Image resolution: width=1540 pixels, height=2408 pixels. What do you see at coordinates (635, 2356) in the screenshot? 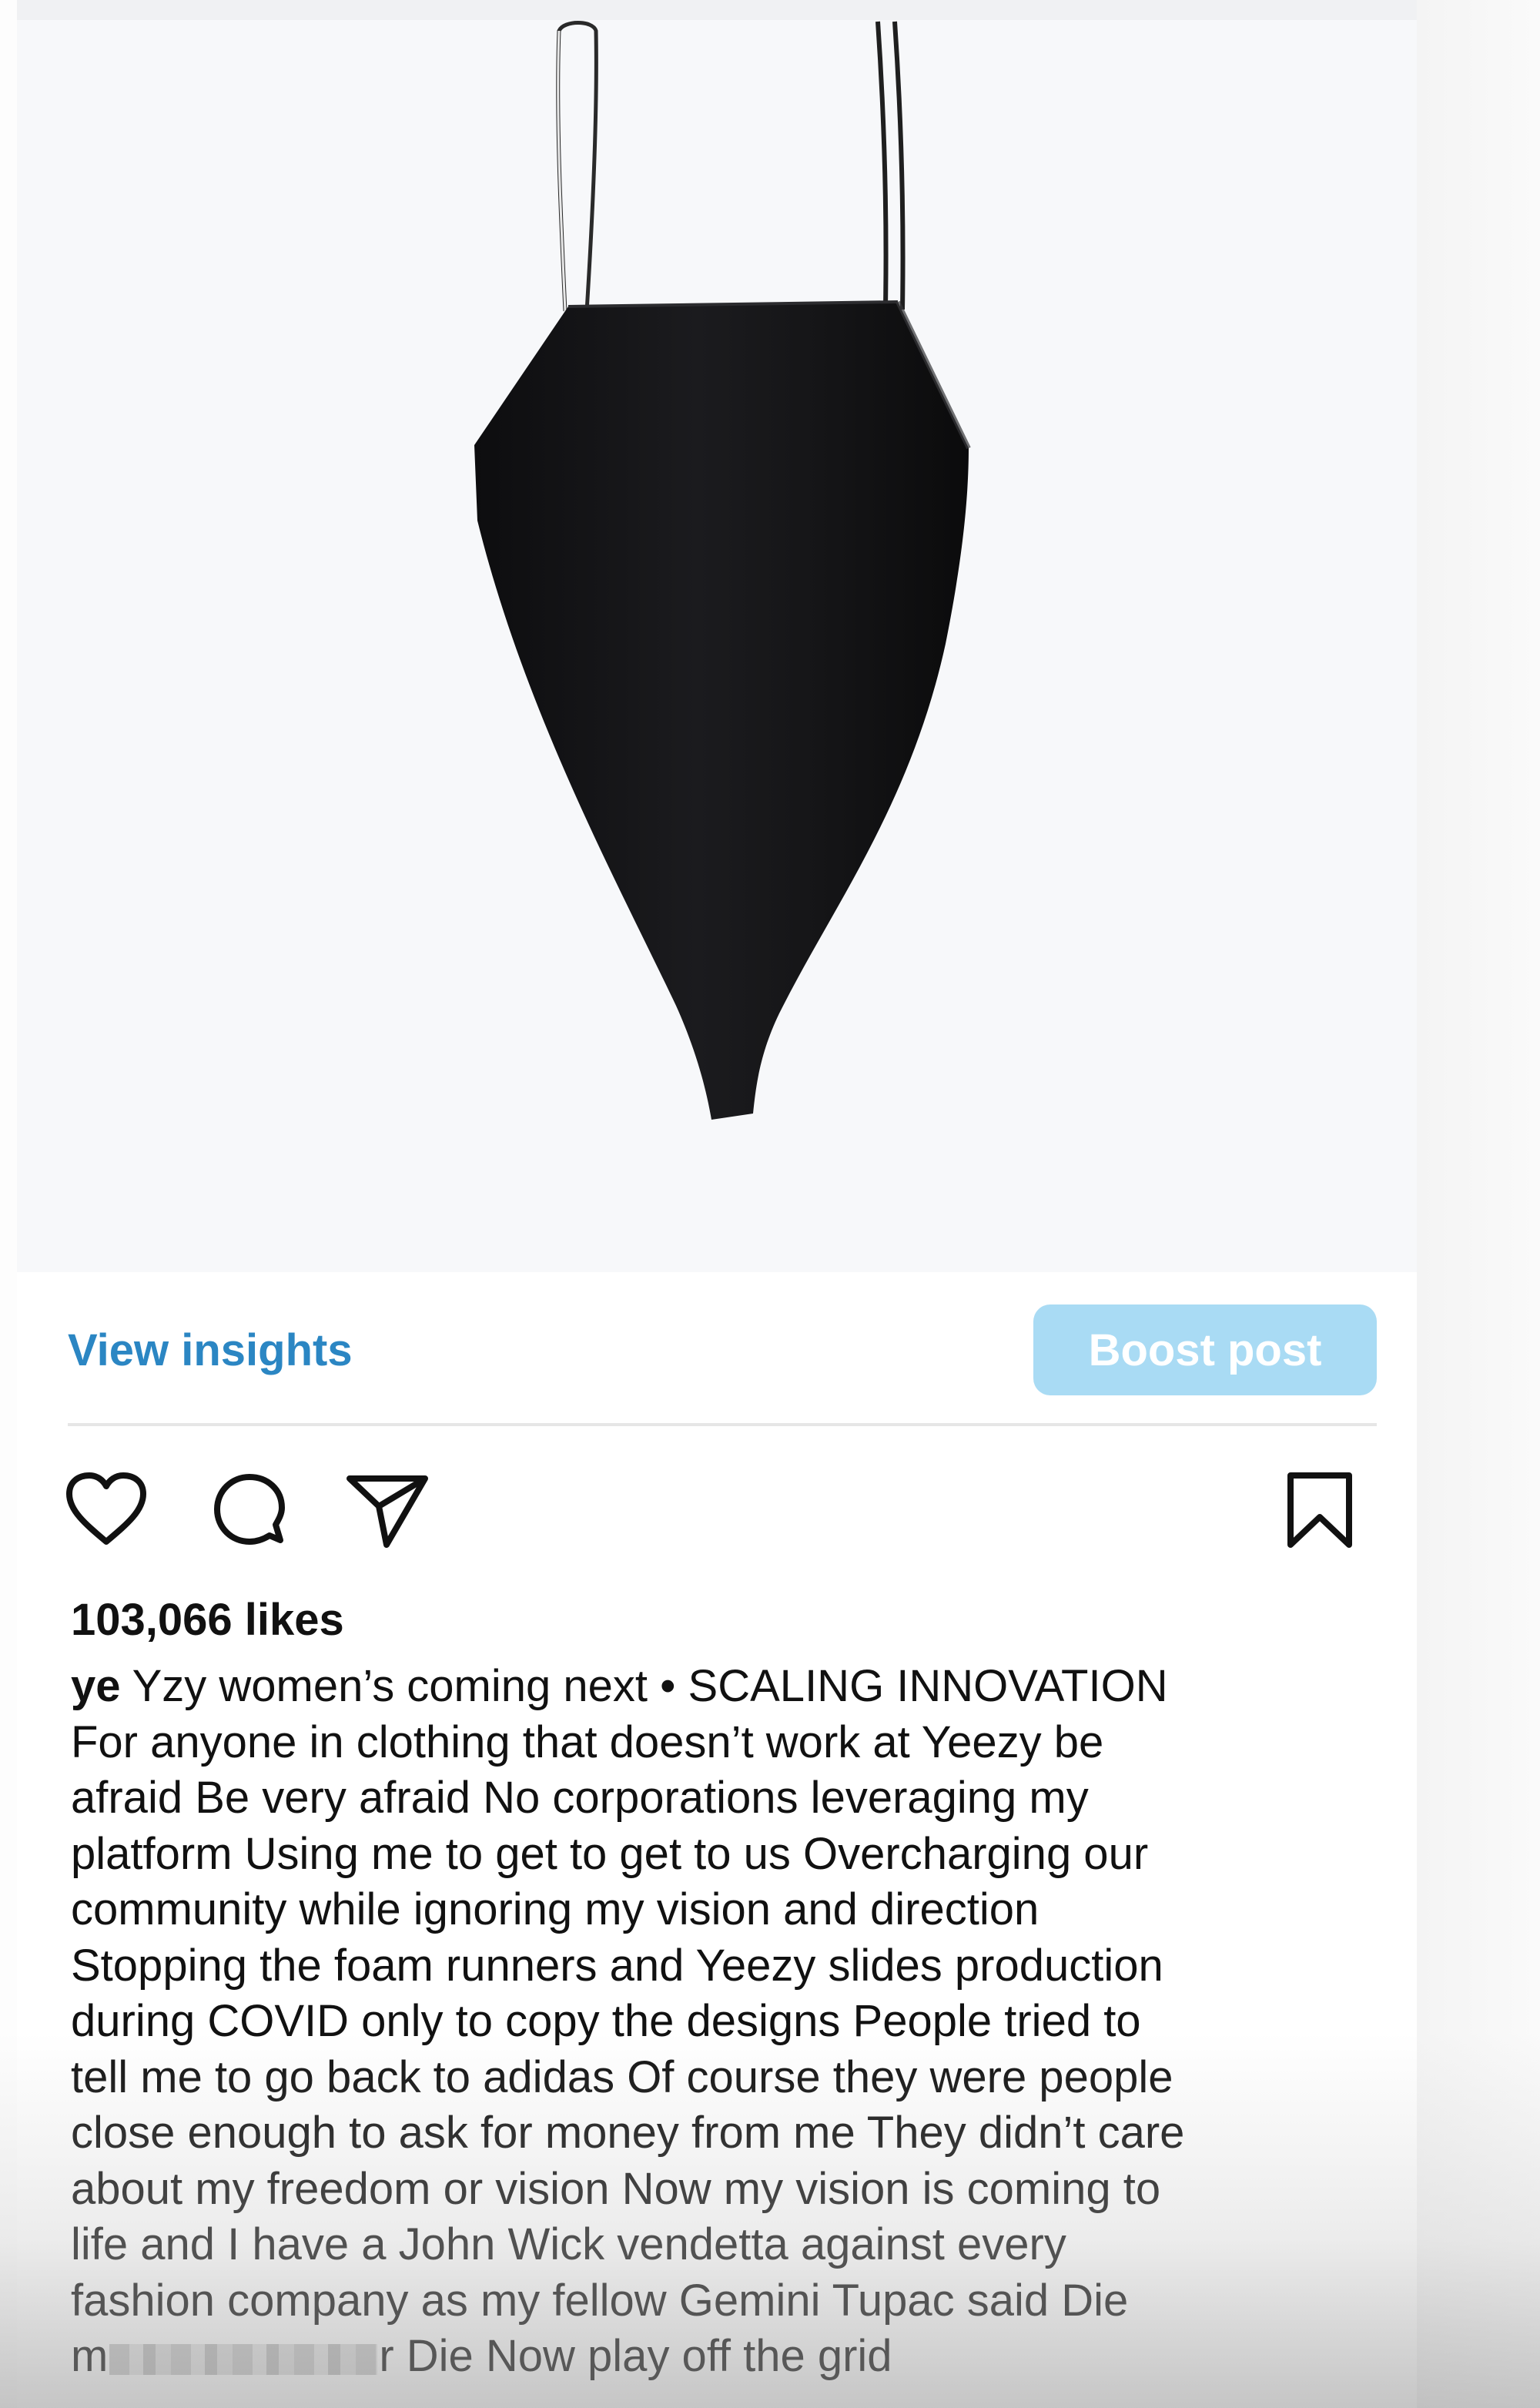
I see `caption-last-end: r Die Now play off the grid` at bounding box center [635, 2356].